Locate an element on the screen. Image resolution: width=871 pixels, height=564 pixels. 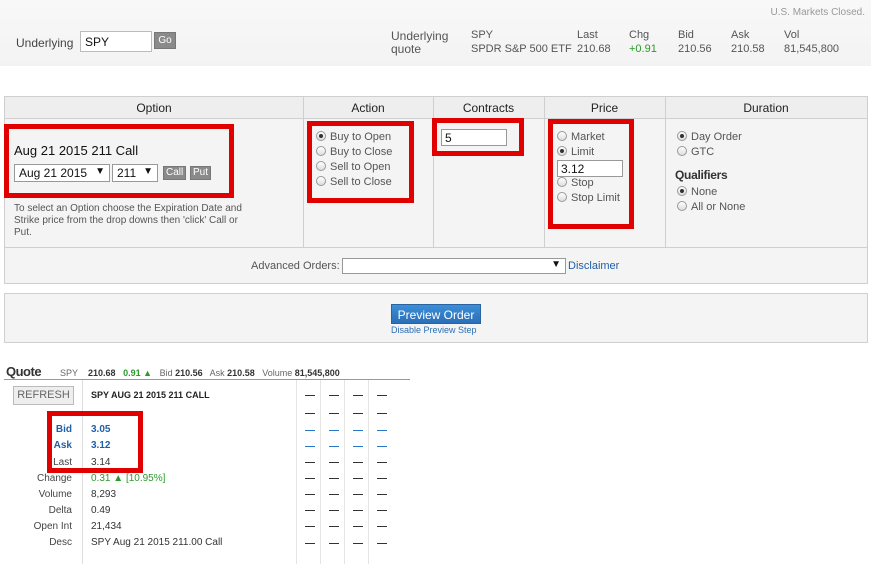
ask-label: Ask is located at coordinates (740, 35).